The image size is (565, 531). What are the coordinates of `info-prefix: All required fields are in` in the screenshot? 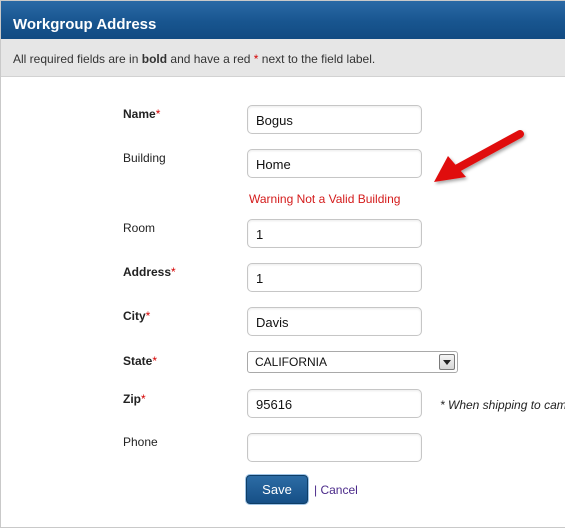 It's located at (77, 59).